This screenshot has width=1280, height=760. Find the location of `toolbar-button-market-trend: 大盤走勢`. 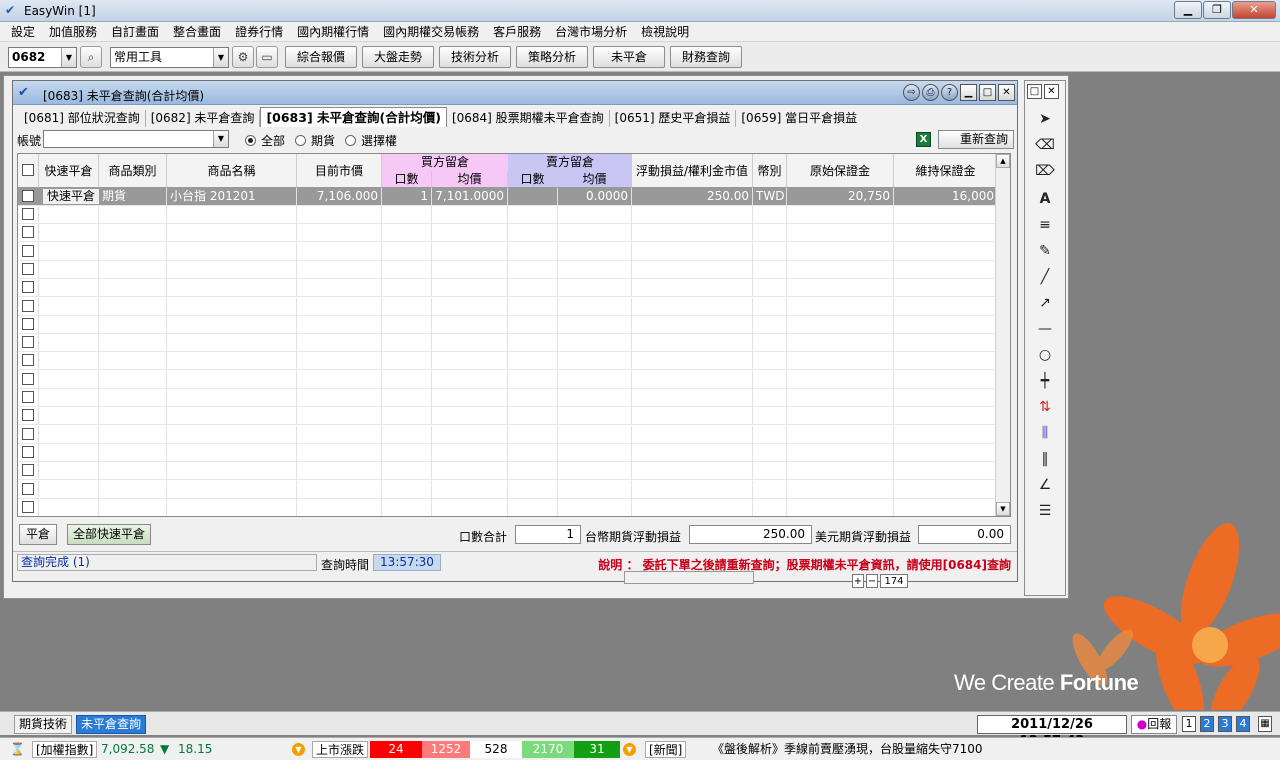

toolbar-button-market-trend: 大盤走勢 is located at coordinates (398, 57).